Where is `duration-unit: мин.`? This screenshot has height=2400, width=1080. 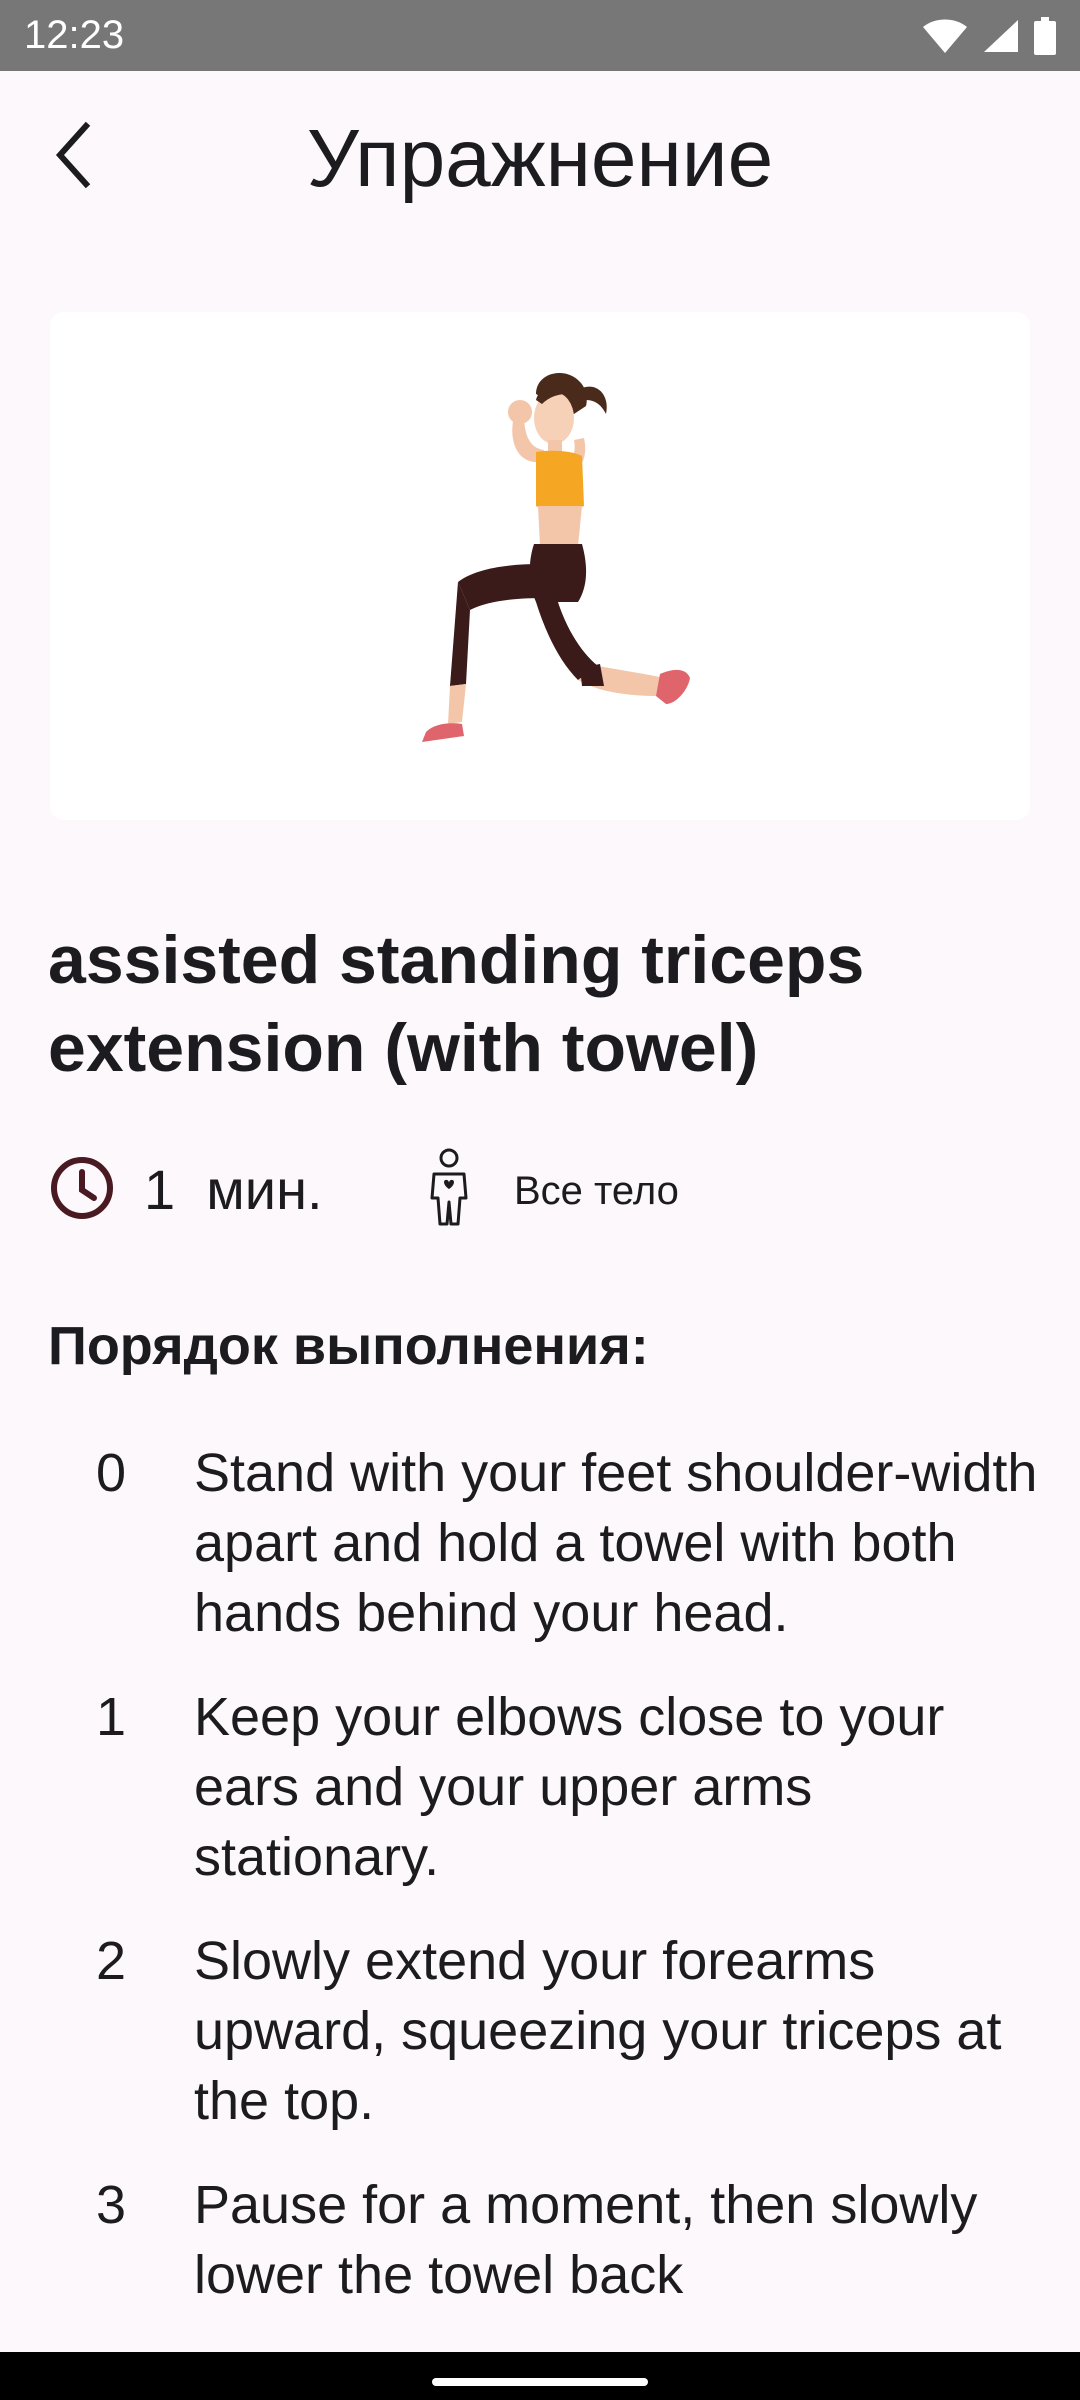
duration-unit: мин. is located at coordinates (264, 1189).